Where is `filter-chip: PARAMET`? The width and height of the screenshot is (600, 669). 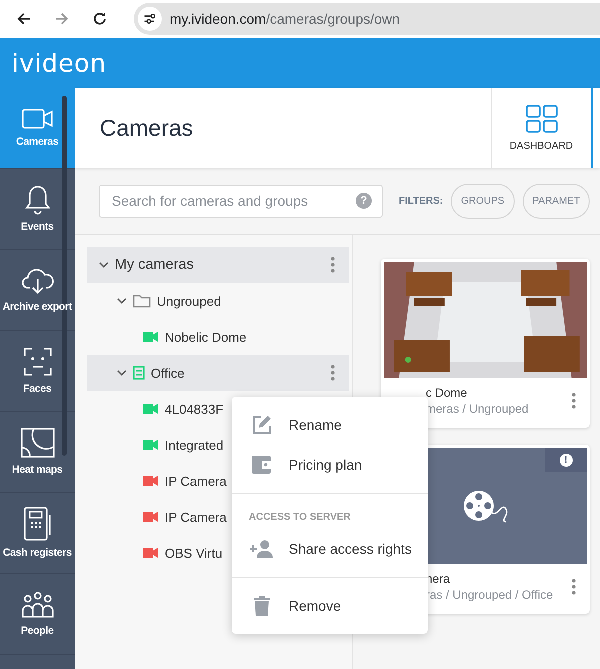
filter-chip: PARAMET is located at coordinates (556, 201).